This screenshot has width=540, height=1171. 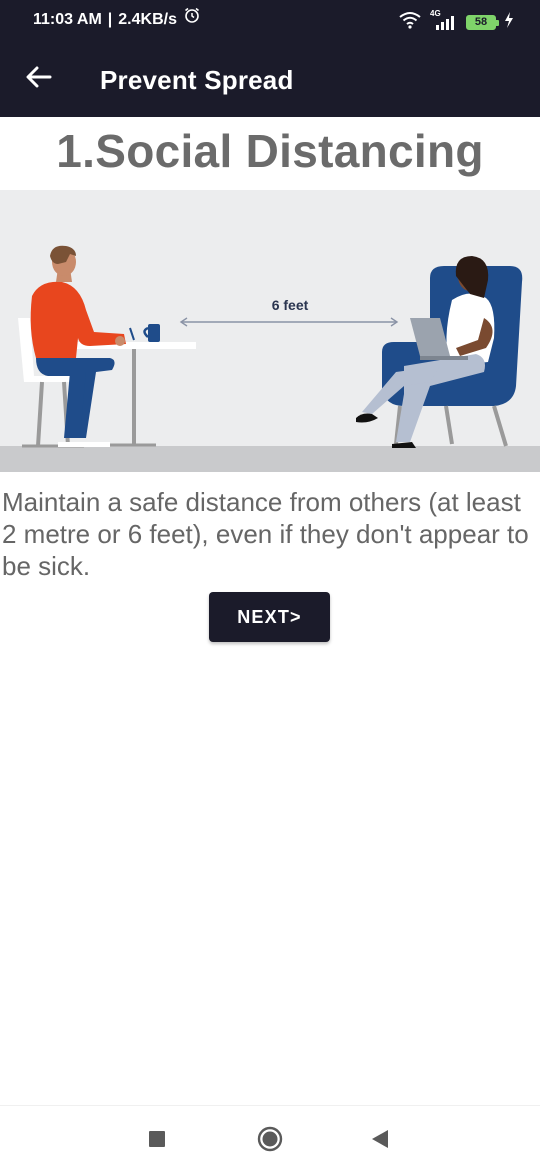 What do you see at coordinates (197, 80) in the screenshot?
I see `page-title: Prevent Spread` at bounding box center [197, 80].